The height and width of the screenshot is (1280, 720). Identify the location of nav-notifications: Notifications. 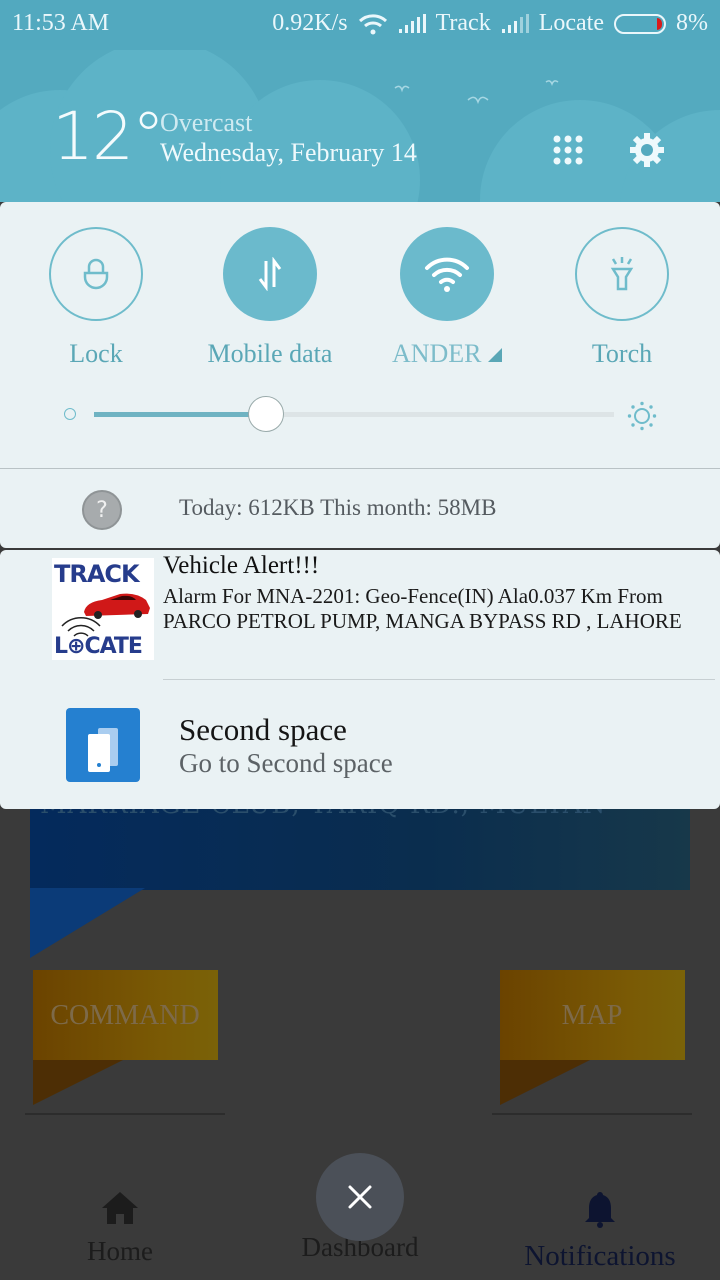
(600, 1231).